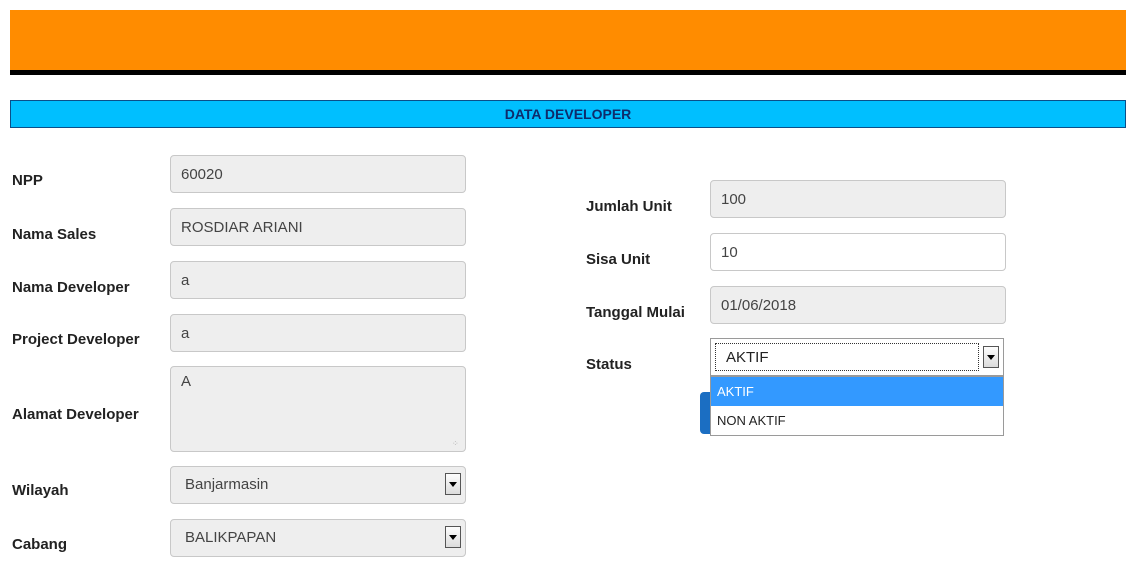 The width and height of the screenshot is (1126, 563). Describe the element at coordinates (318, 538) in the screenshot. I see `cabang-select: BALIKPAPAN` at that location.